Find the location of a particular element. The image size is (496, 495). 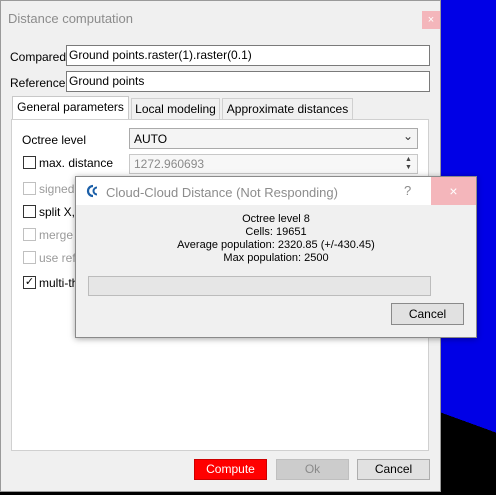

use-reference-checkbox is located at coordinates (29, 257).